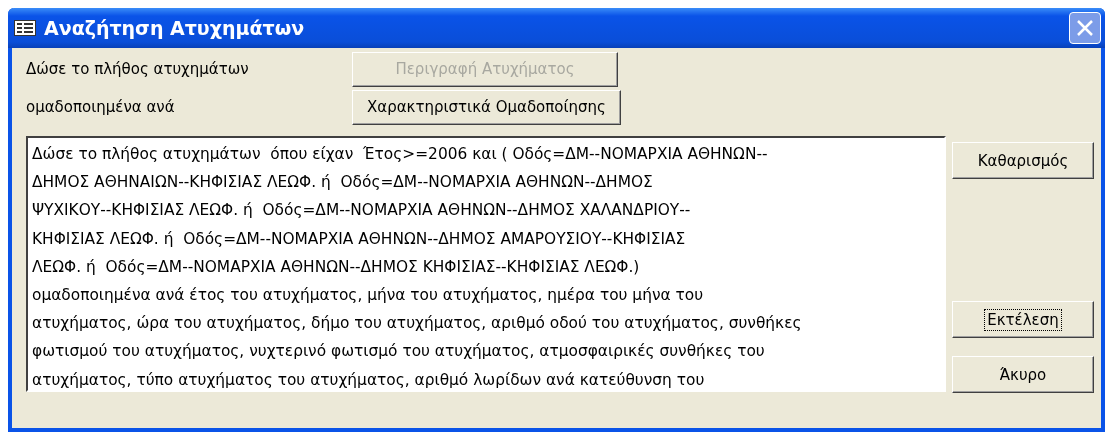 This screenshot has height=434, width=1105. I want to click on field-label: ομαδοποιημένα ανά, so click(101, 107).